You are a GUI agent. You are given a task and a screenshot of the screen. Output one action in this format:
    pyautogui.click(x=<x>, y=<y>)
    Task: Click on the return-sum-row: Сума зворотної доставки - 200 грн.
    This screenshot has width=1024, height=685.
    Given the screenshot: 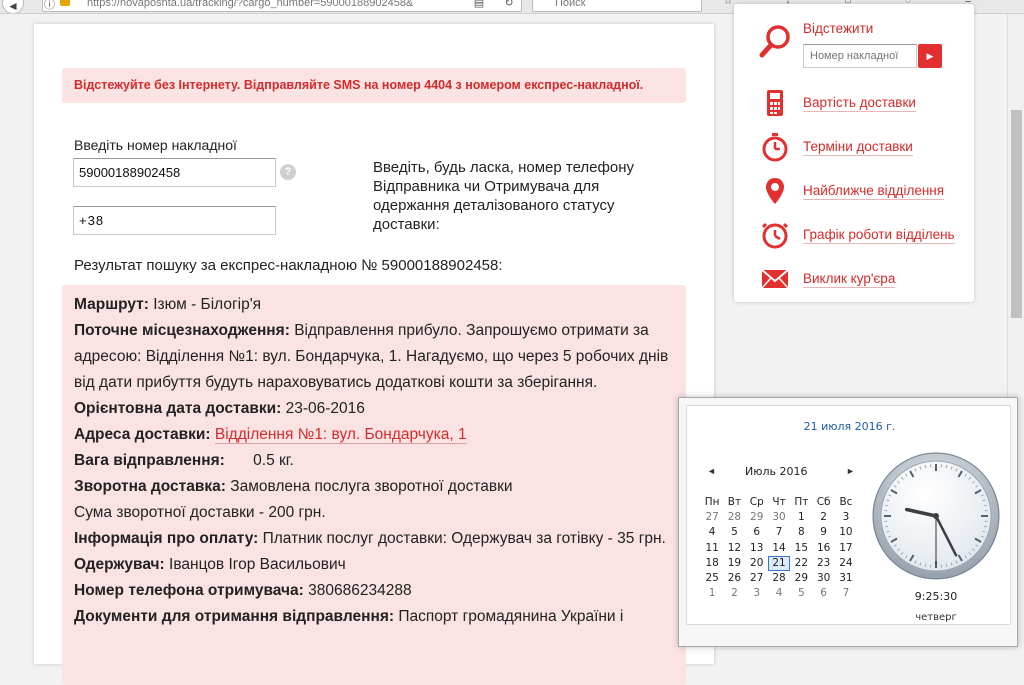 What is the action you would take?
    pyautogui.click(x=374, y=513)
    